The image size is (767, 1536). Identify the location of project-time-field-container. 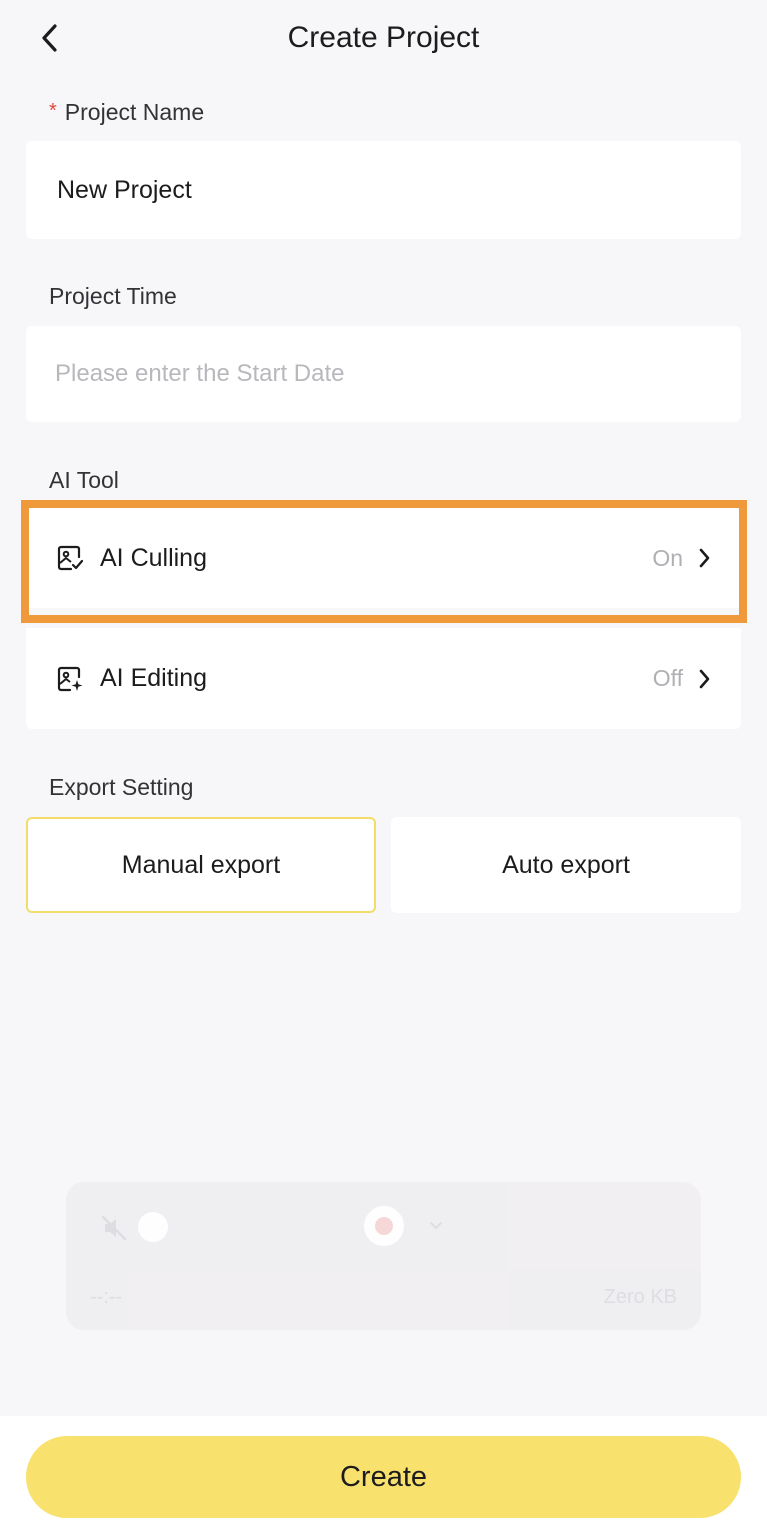
(383, 374).